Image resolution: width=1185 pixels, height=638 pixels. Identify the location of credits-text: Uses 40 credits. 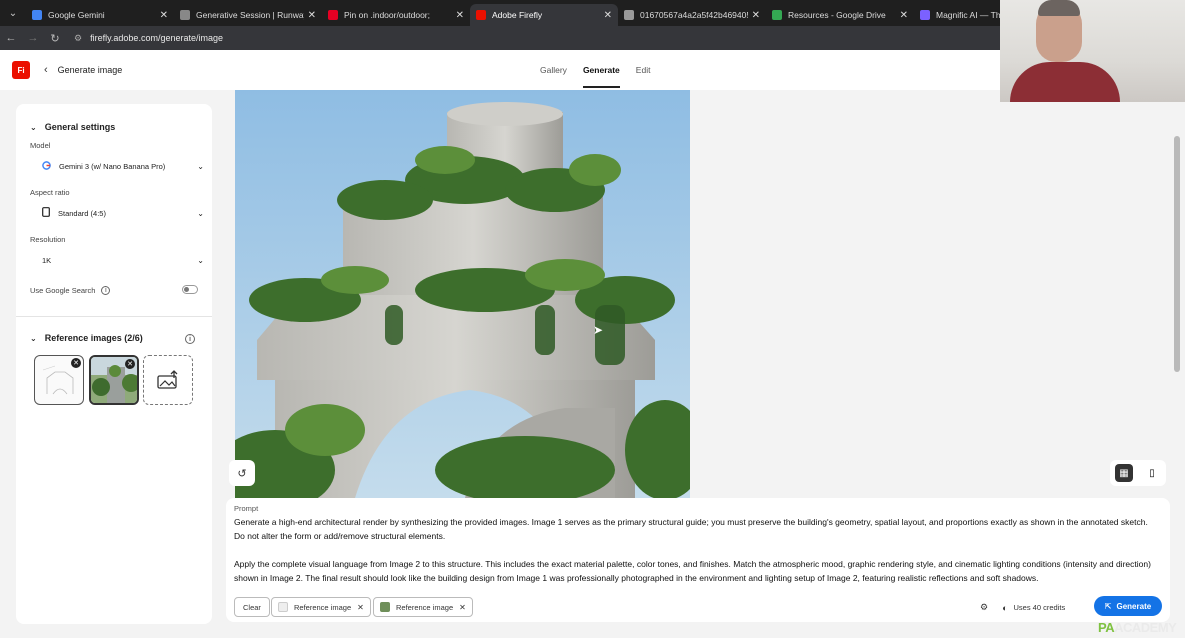
(1039, 607).